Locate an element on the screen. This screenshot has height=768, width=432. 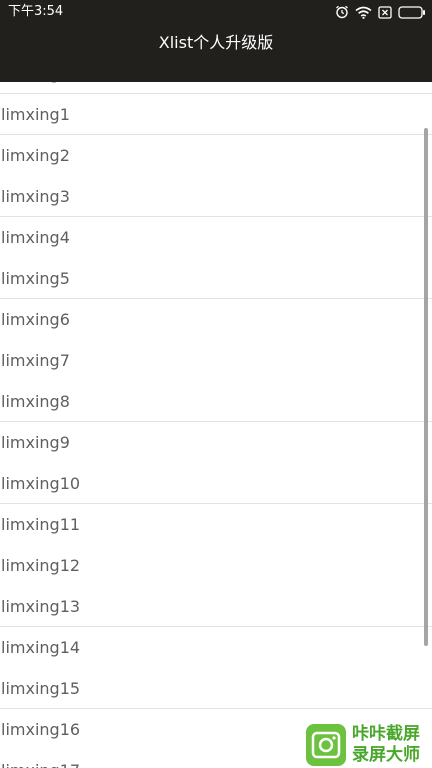
list-item: limxing2 is located at coordinates (216, 155).